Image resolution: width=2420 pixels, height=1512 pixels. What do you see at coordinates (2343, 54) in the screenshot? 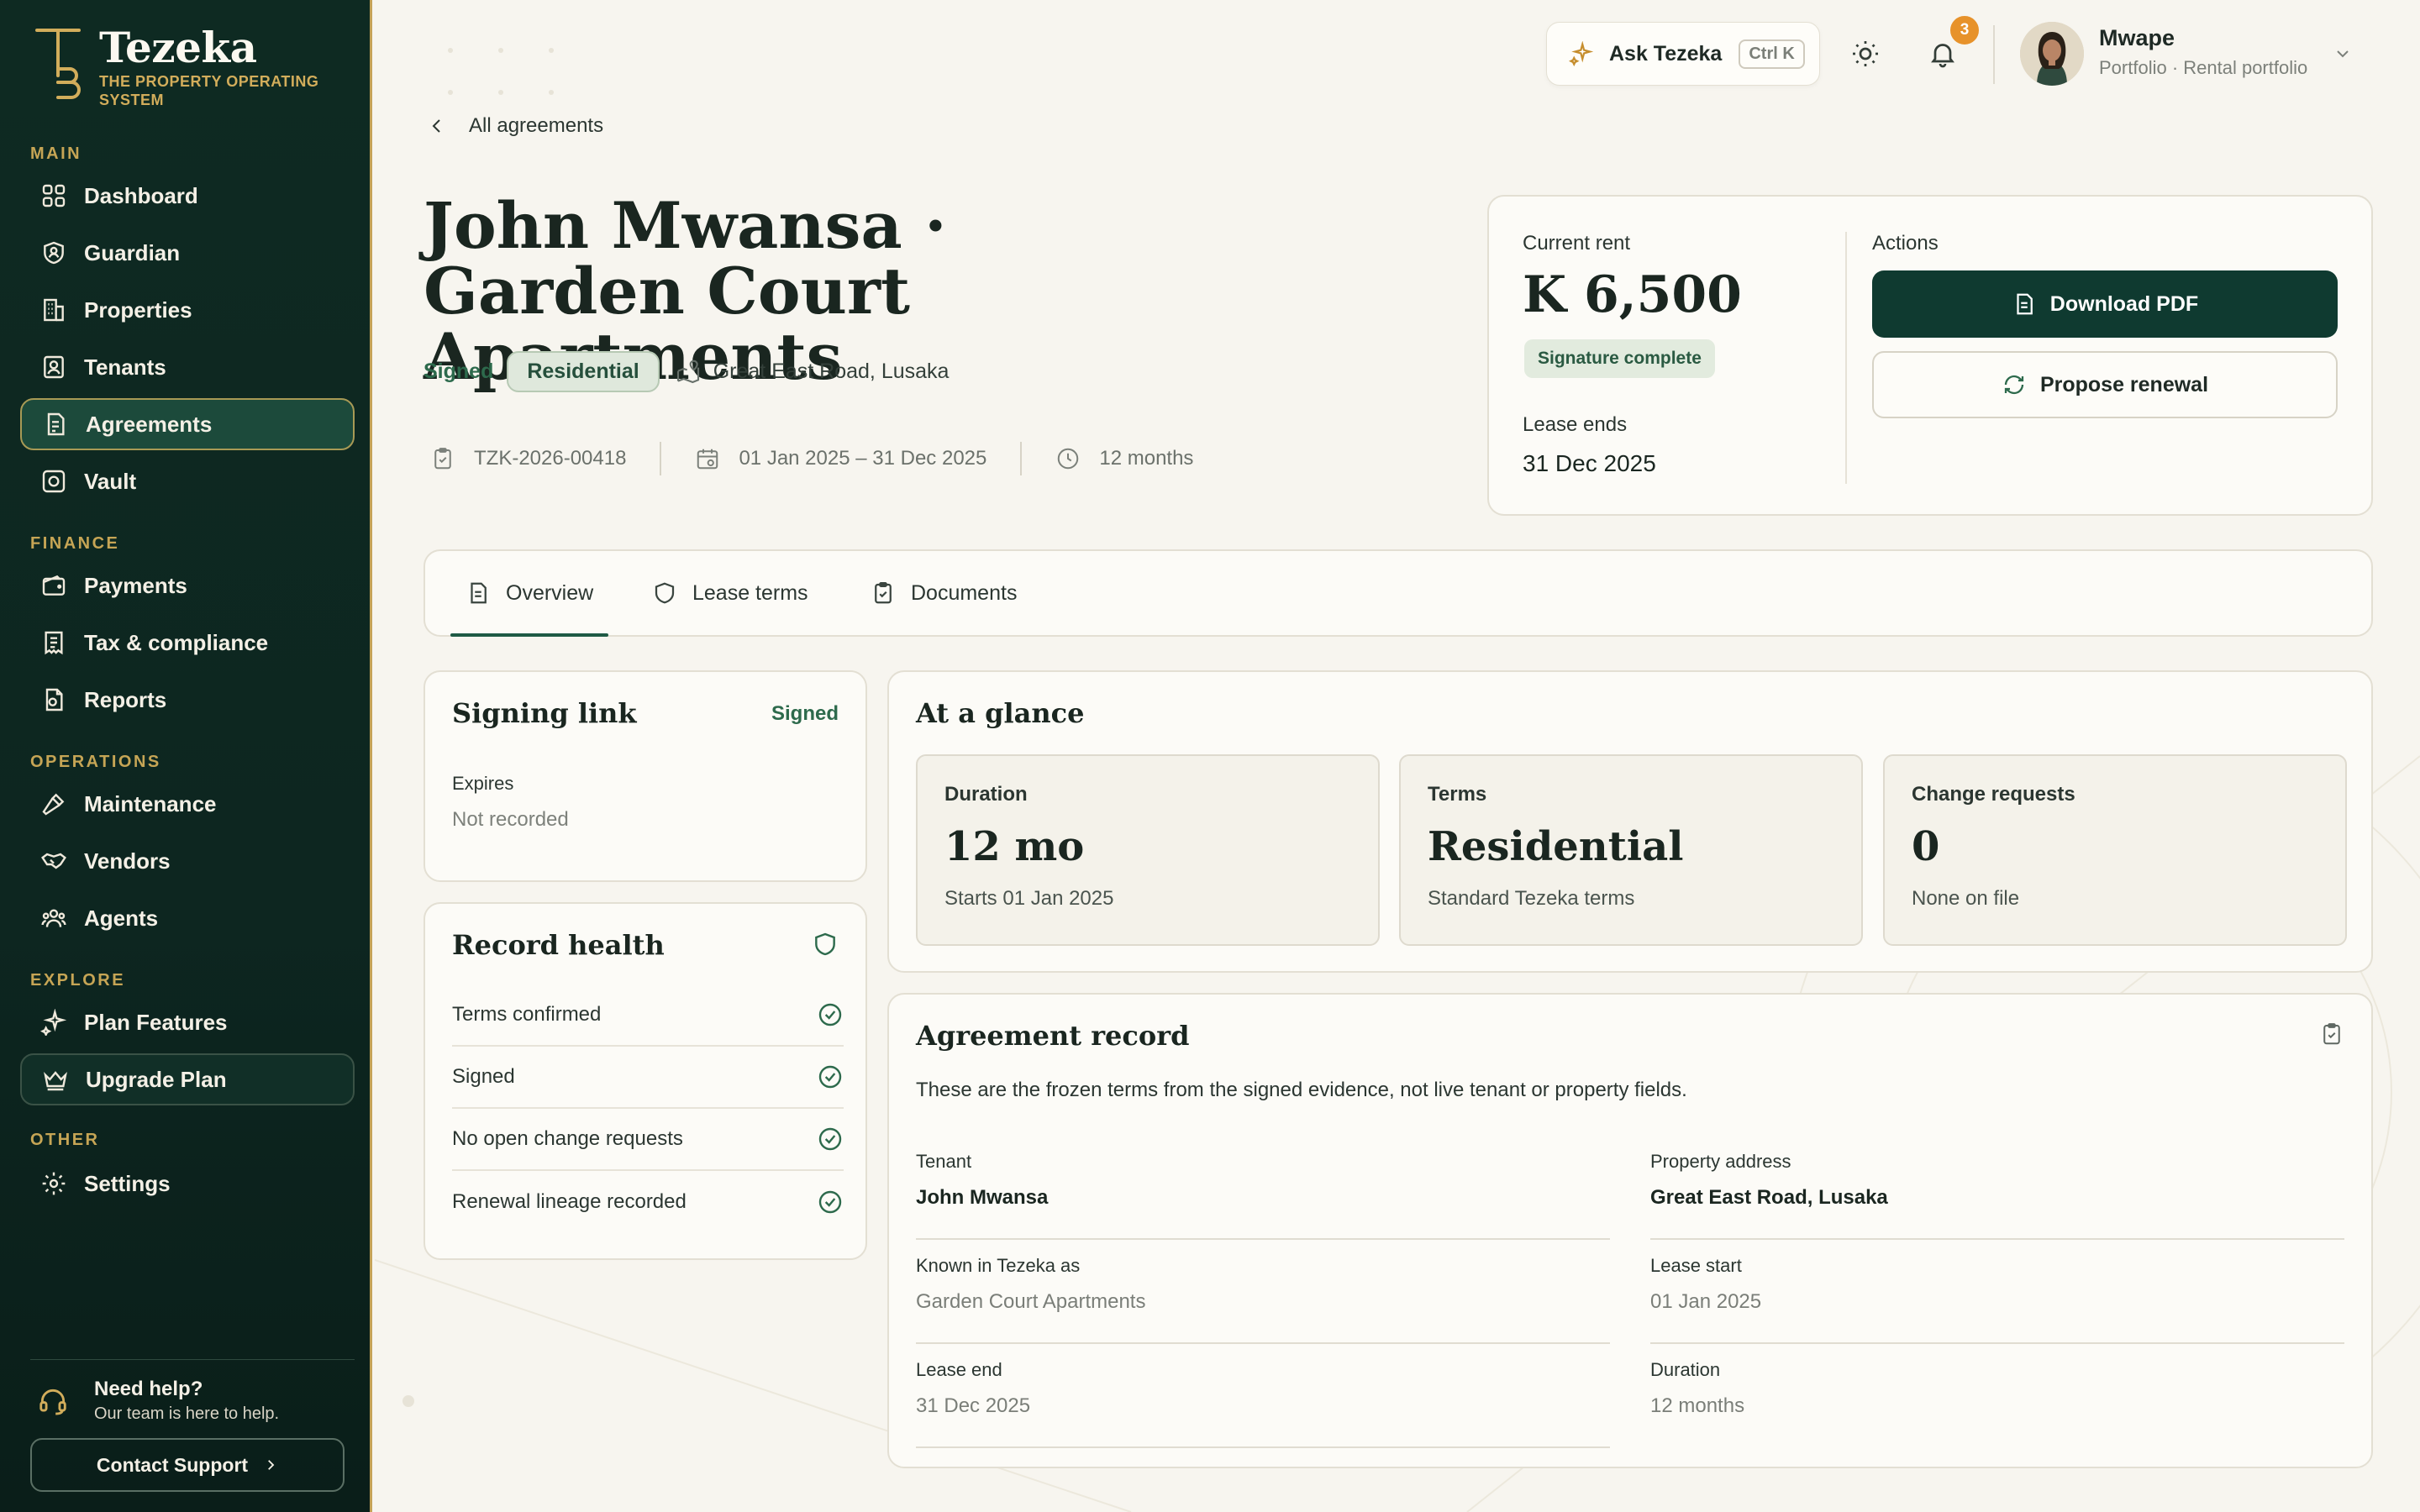
I see `chevron-down-icon` at bounding box center [2343, 54].